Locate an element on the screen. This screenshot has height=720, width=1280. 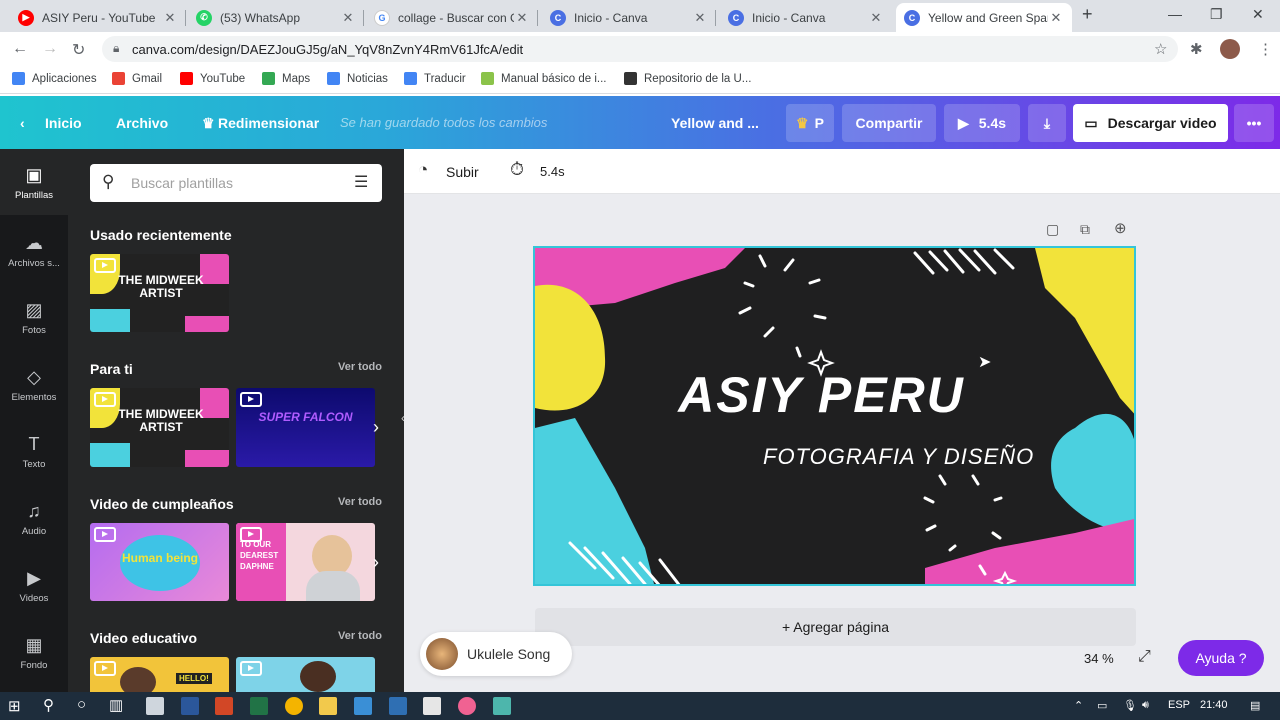
home-link: Inicio is located at coordinates (63, 123).